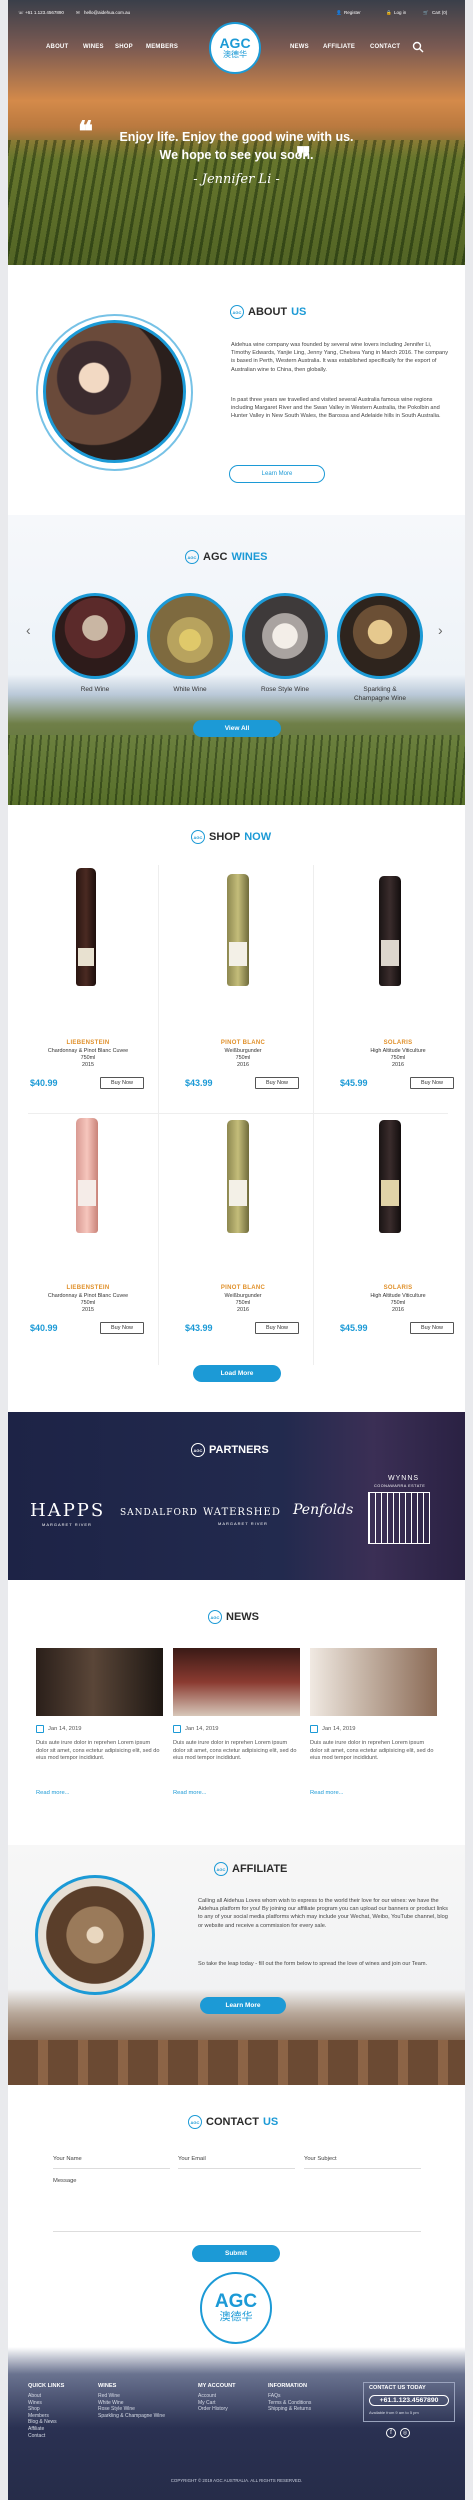  I want to click on news-2-image, so click(236, 1682).